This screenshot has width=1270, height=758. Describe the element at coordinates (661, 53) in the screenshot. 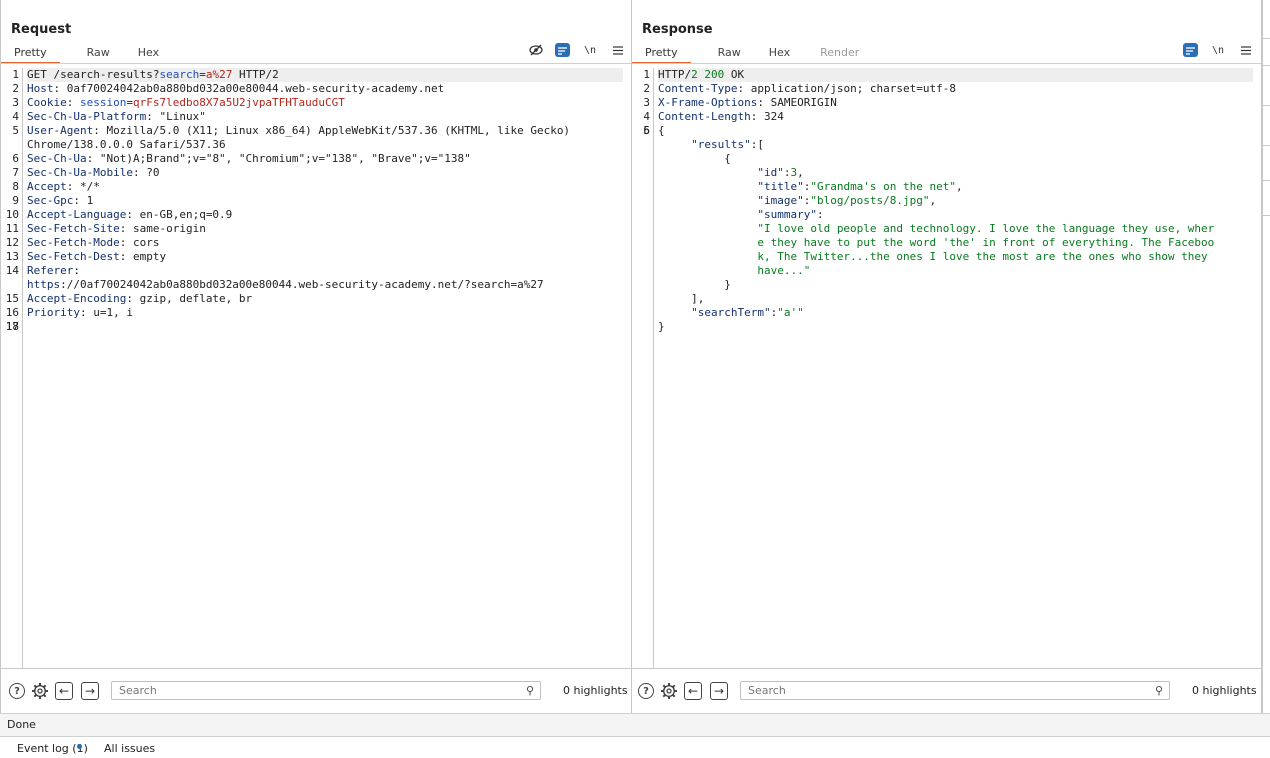

I see `response-tab-pretty: Pretty` at that location.